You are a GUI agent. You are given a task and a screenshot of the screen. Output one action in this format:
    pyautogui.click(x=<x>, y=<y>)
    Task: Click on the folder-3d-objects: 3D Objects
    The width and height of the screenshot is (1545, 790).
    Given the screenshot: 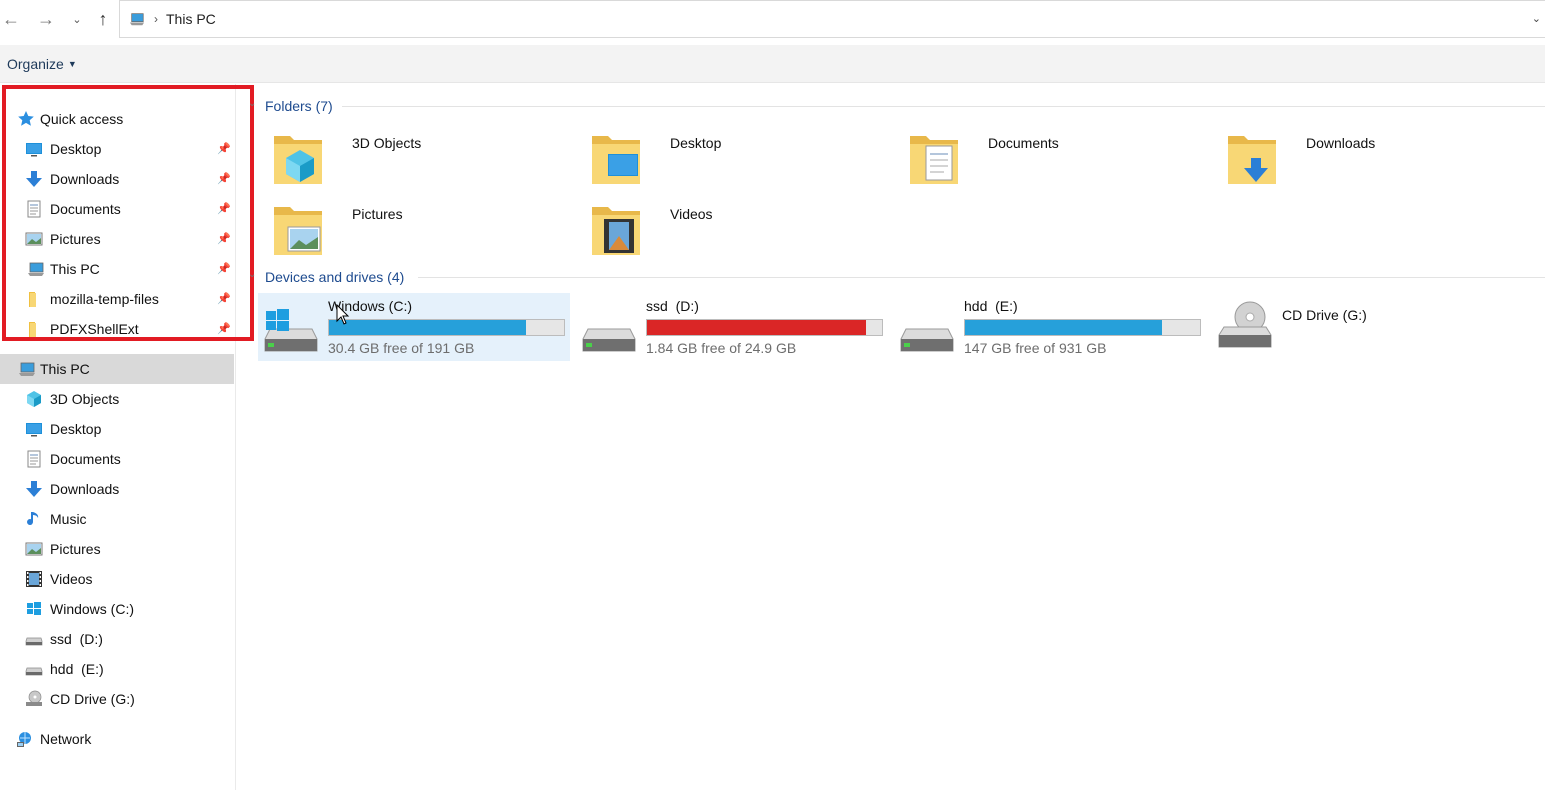 What is the action you would take?
    pyautogui.click(x=423, y=161)
    